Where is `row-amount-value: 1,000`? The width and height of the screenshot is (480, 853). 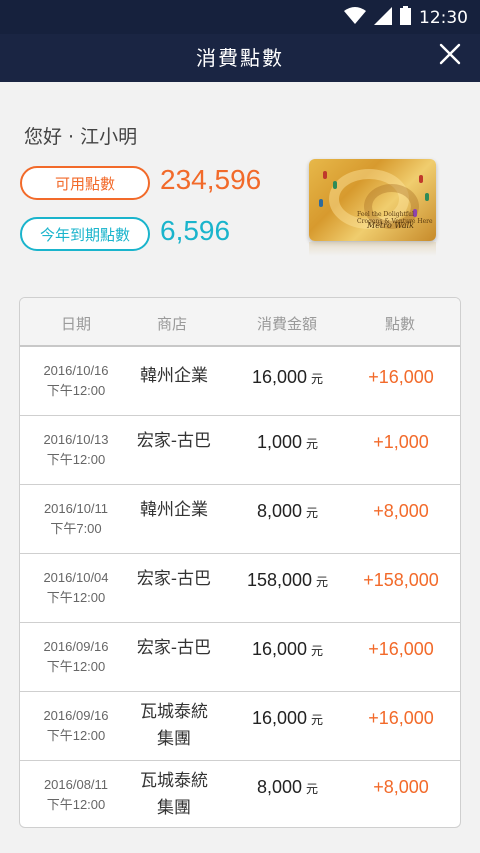
row-amount-value: 1,000 is located at coordinates (279, 442).